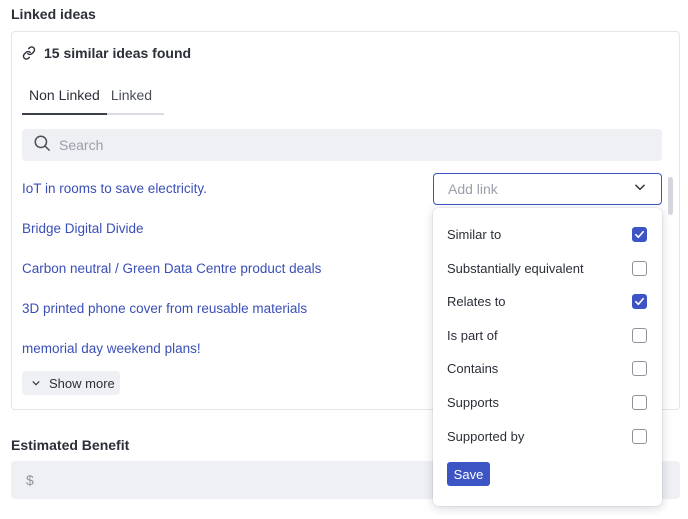  Describe the element at coordinates (639, 268) in the screenshot. I see `checkbox-substantially-equivalent` at that location.